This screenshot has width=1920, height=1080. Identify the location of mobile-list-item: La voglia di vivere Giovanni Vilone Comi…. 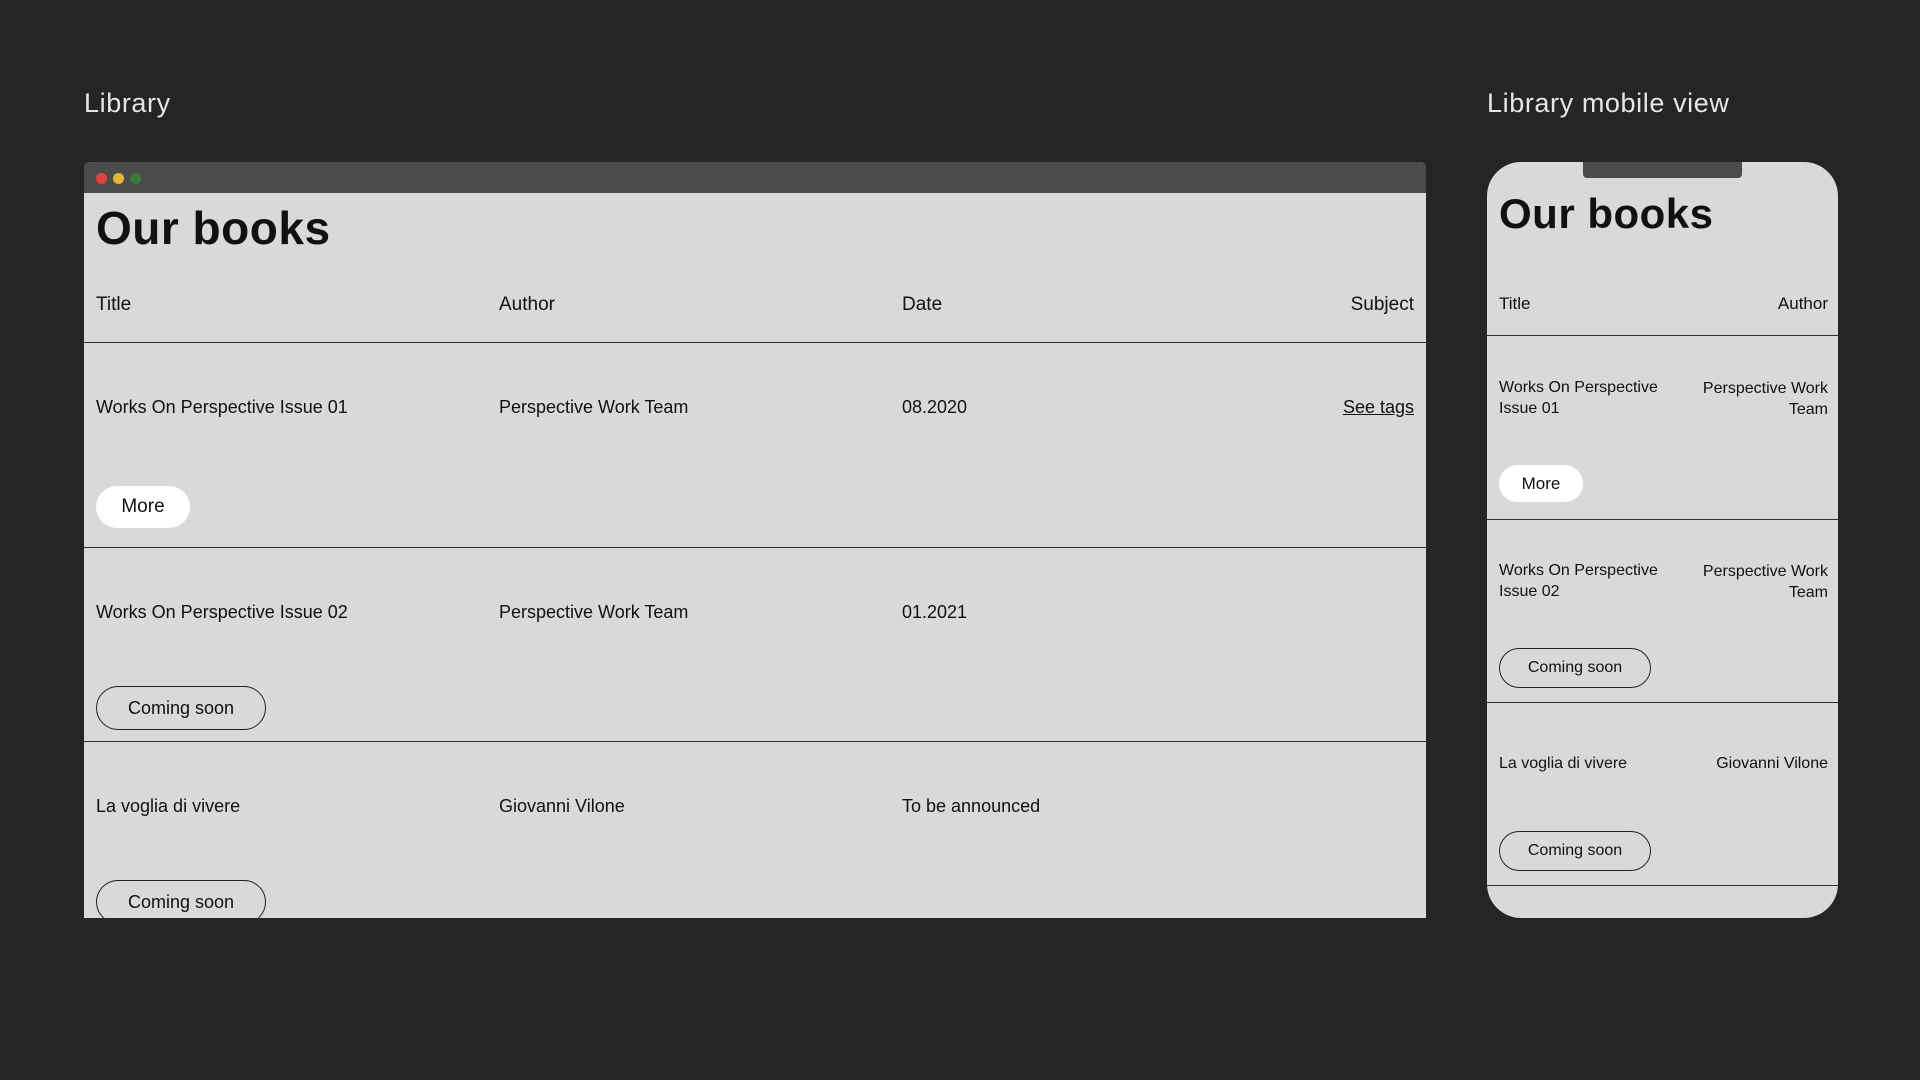
(1662, 794).